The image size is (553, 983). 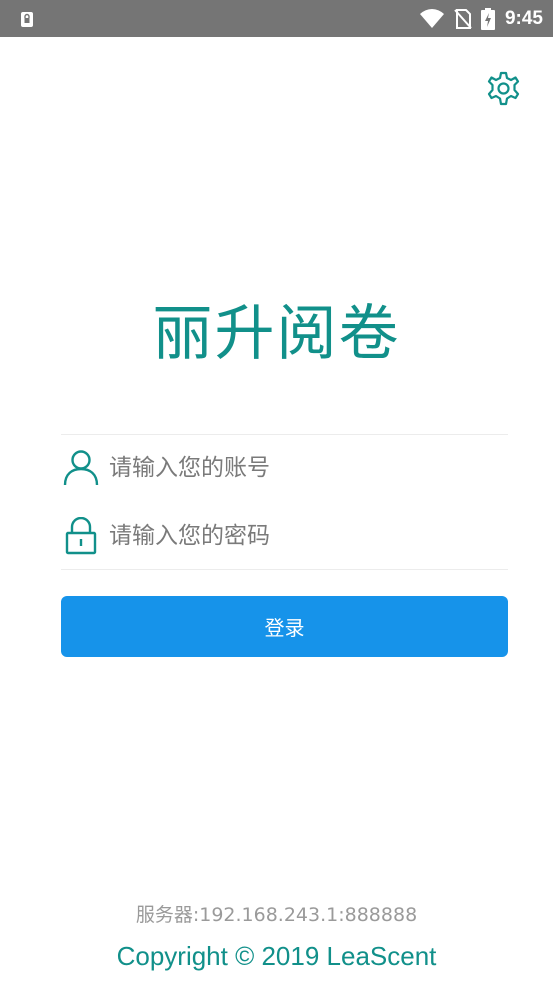 I want to click on lock-notification-icon, so click(x=27, y=19).